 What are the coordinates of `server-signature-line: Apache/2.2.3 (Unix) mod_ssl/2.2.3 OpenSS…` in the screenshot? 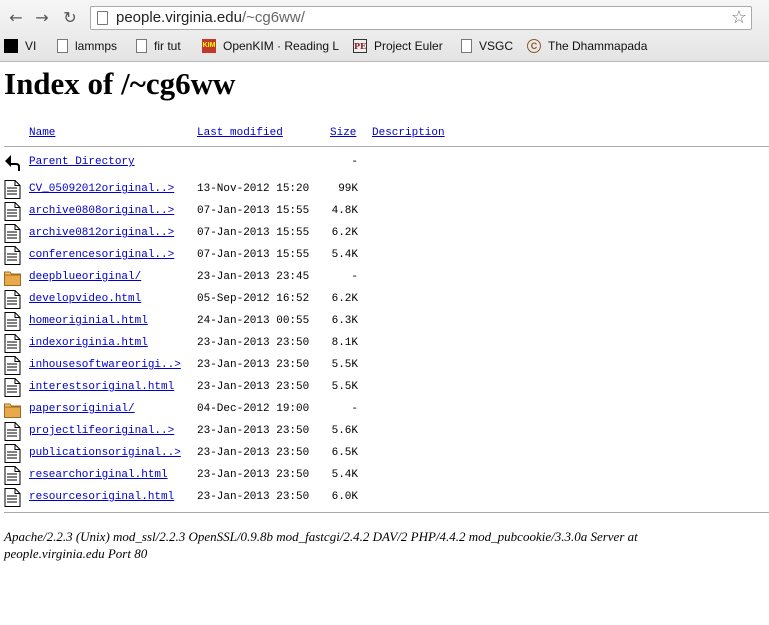 It's located at (321, 536).